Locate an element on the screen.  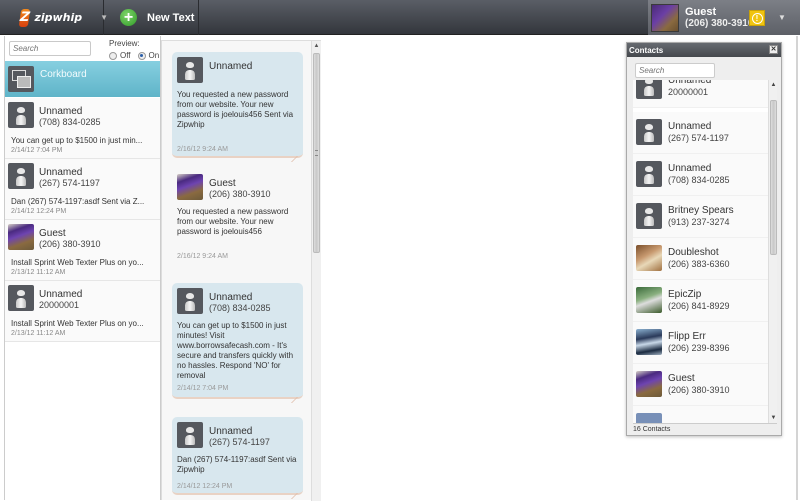
preview-toggle: Preview: Off On is located at coordinates (136, 49).